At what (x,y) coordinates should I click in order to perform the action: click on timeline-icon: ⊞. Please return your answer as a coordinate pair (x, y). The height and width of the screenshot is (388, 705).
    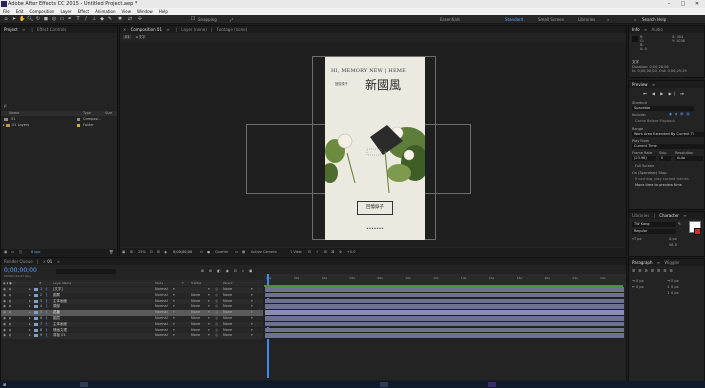
    Looking at the image, I should click on (325, 252).